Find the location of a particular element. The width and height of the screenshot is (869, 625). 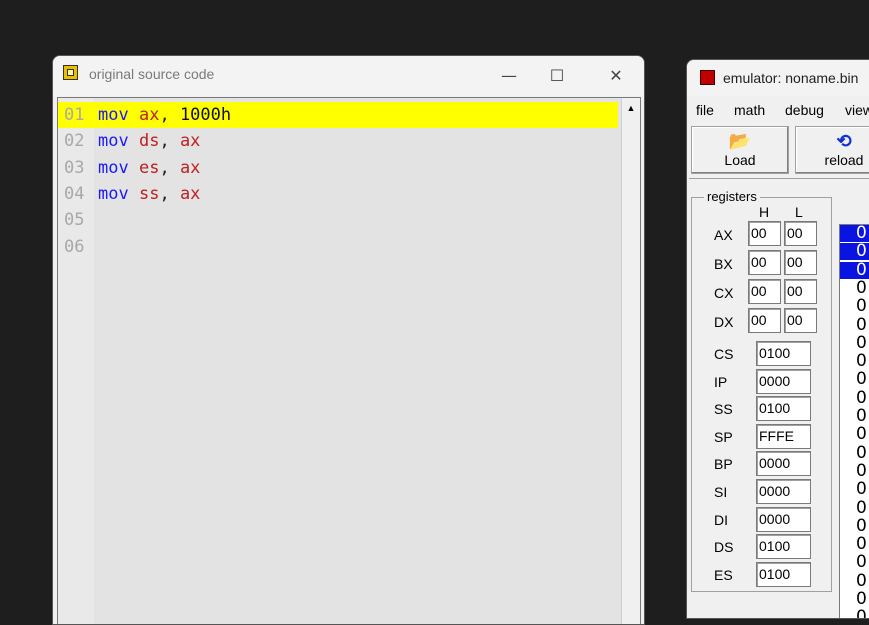

reload-button: ⟲ reload is located at coordinates (832, 150).